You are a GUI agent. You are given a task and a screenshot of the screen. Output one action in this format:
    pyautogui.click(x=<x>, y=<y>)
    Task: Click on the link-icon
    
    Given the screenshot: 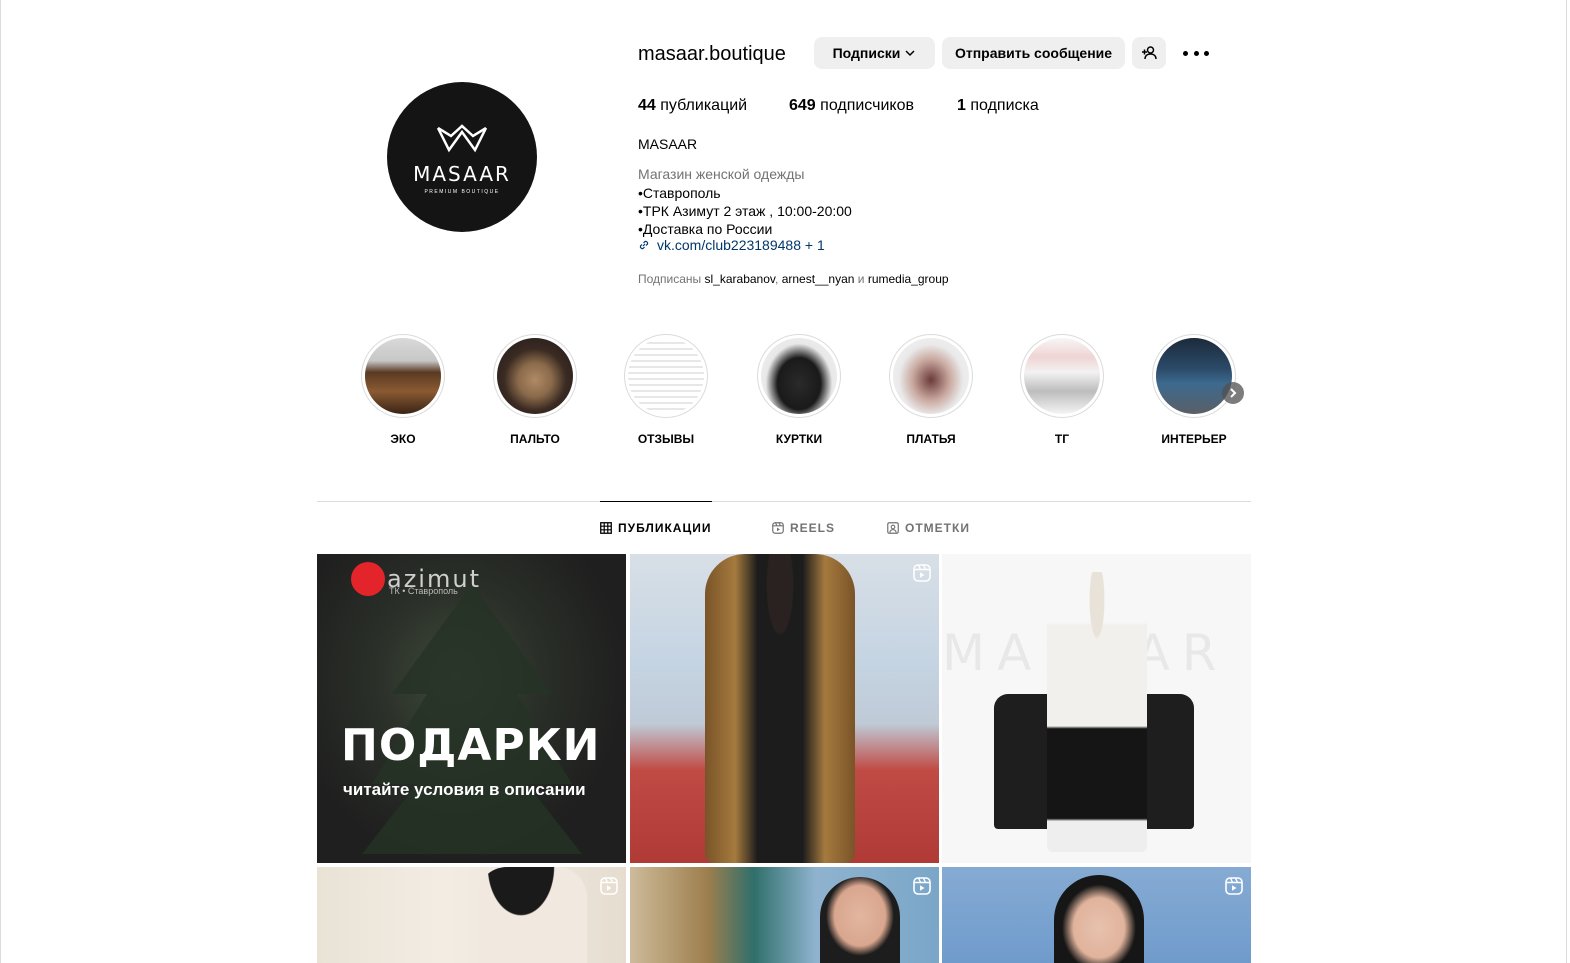 What is the action you would take?
    pyautogui.click(x=644, y=245)
    